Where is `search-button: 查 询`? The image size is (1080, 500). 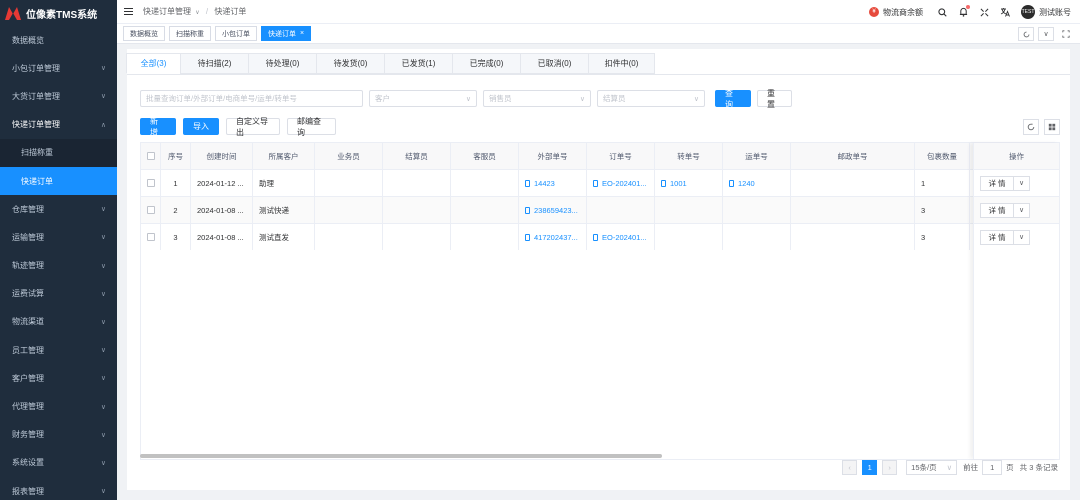 search-button: 查 询 is located at coordinates (733, 99).